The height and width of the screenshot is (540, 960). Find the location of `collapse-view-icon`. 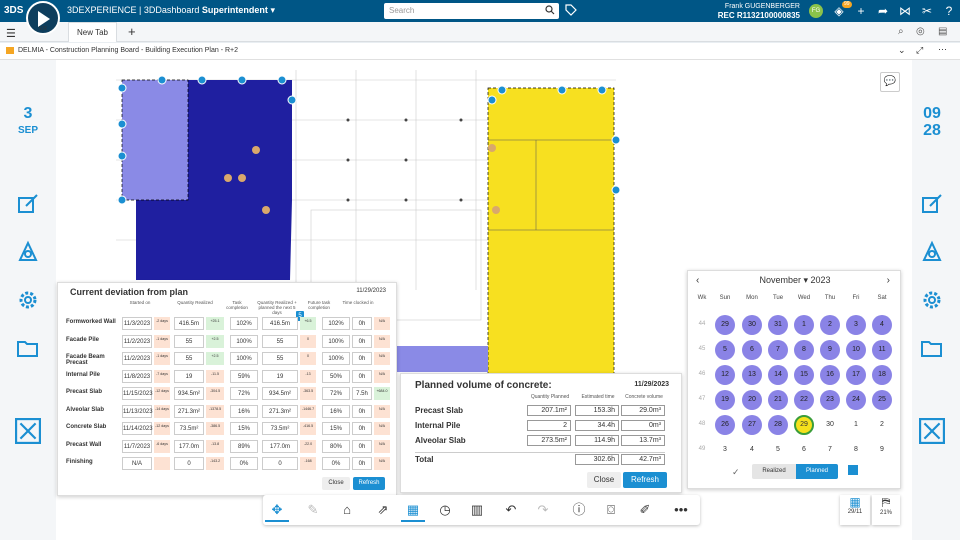

collapse-view-icon is located at coordinates (932, 431).